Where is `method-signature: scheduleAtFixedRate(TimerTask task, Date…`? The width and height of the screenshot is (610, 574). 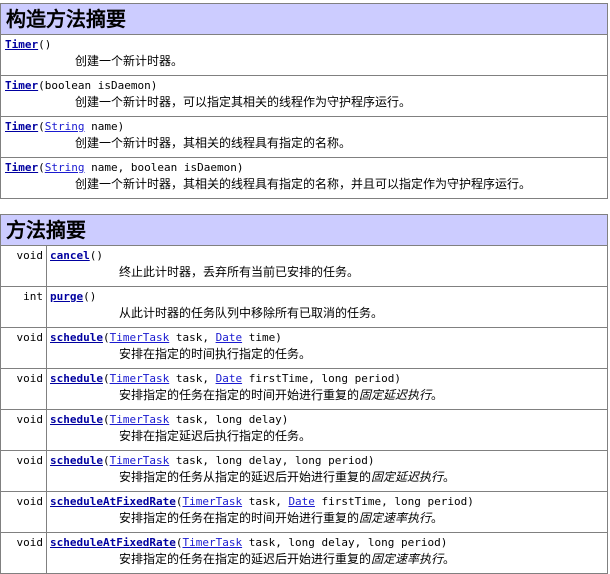
method-signature: scheduleAtFixedRate(TimerTask task, Date… is located at coordinates (328, 502).